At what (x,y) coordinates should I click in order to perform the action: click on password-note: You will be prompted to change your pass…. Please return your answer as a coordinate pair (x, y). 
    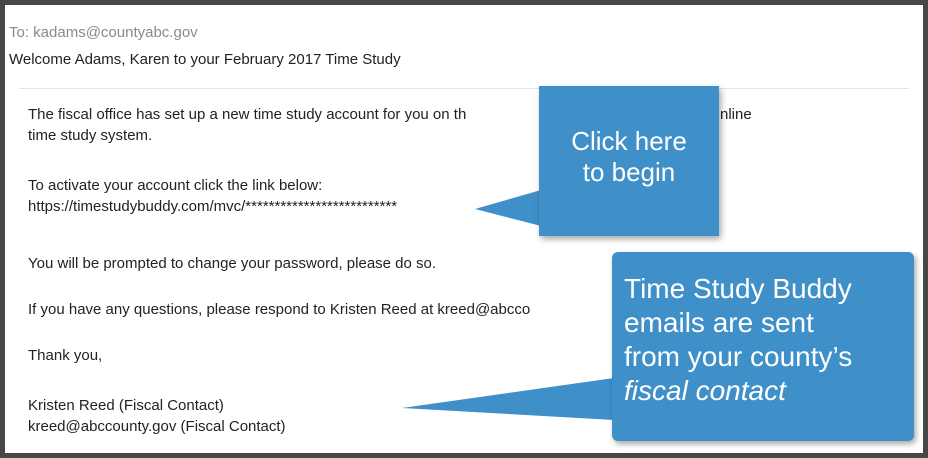
    Looking at the image, I should click on (232, 263).